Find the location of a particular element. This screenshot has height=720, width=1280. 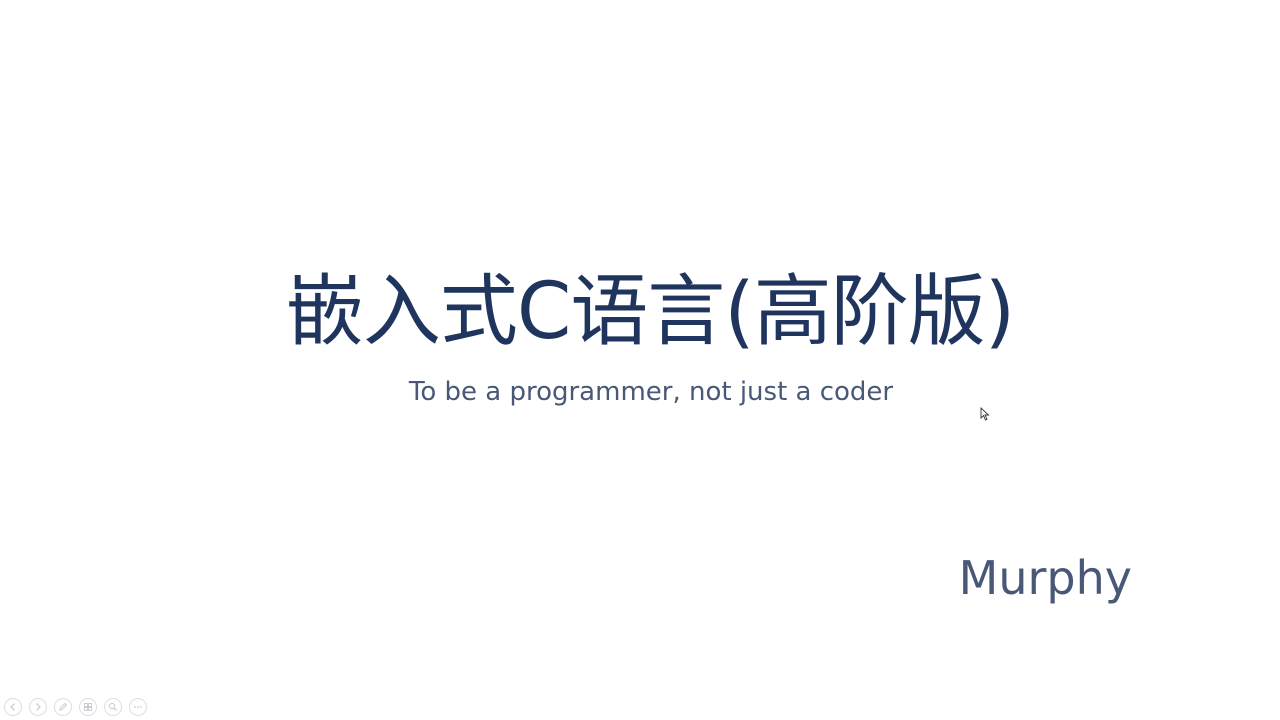

next-icon is located at coordinates (38, 707).